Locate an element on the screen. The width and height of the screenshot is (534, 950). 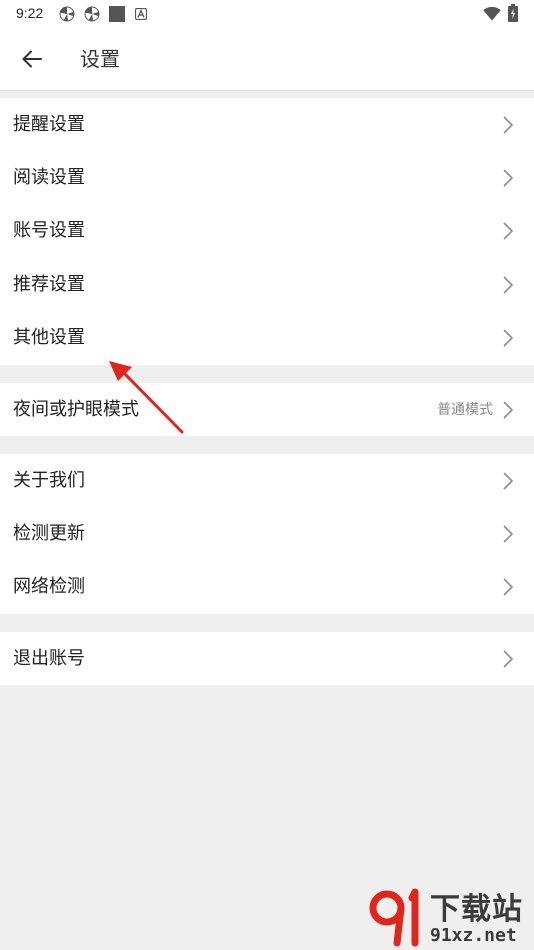
settings-group-display: 夜间或护眼模式 普通模式 is located at coordinates (267, 410).